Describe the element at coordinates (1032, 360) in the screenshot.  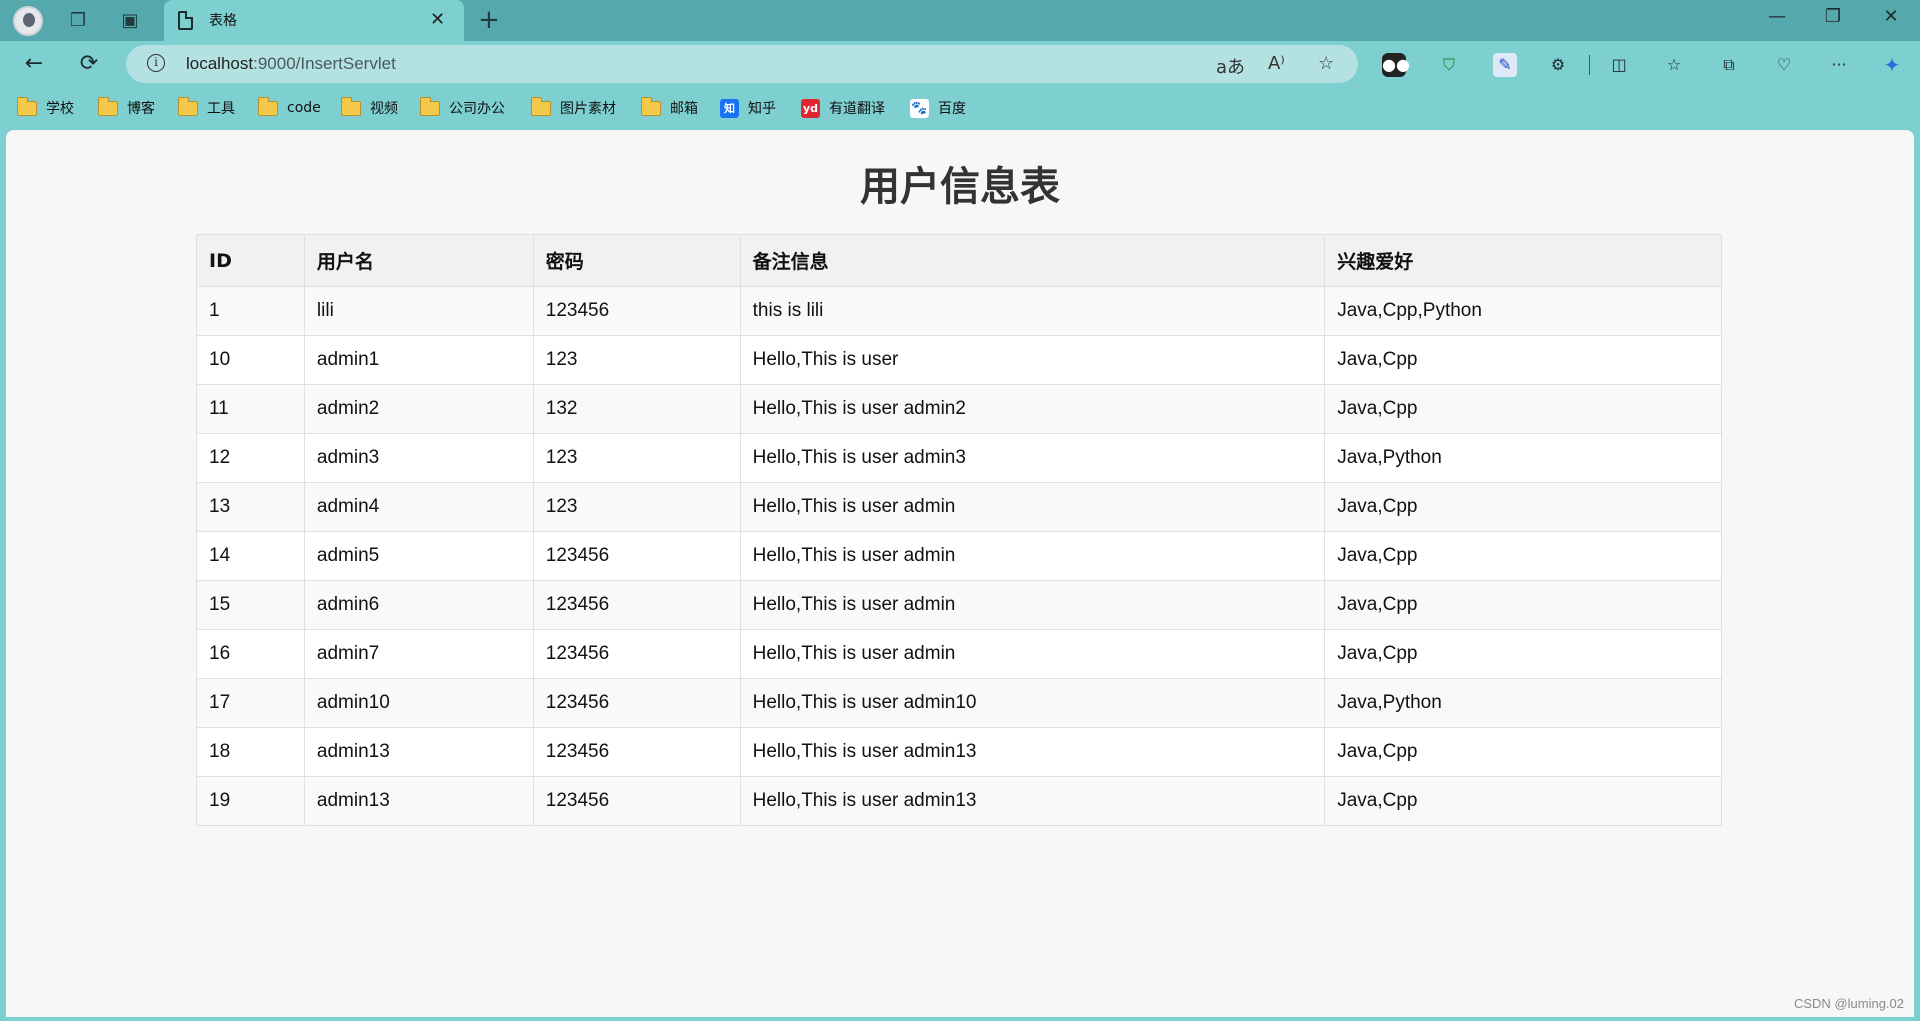
I see `table-cell: Hello,This is user` at that location.